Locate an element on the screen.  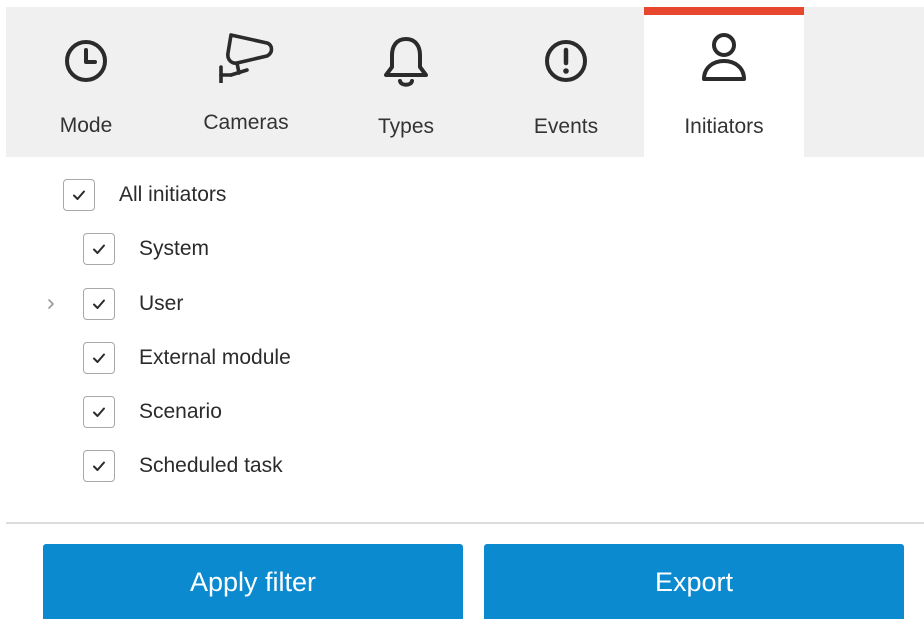
tab-cameras: Cameras is located at coordinates (246, 82).